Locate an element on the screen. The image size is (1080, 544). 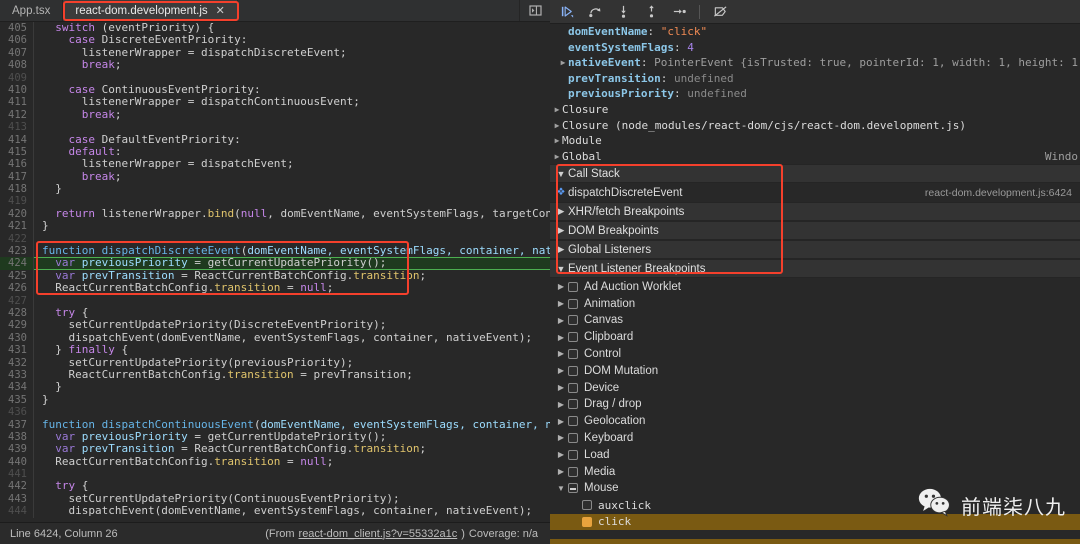
code-line: 418 } is located at coordinates (275, 189).